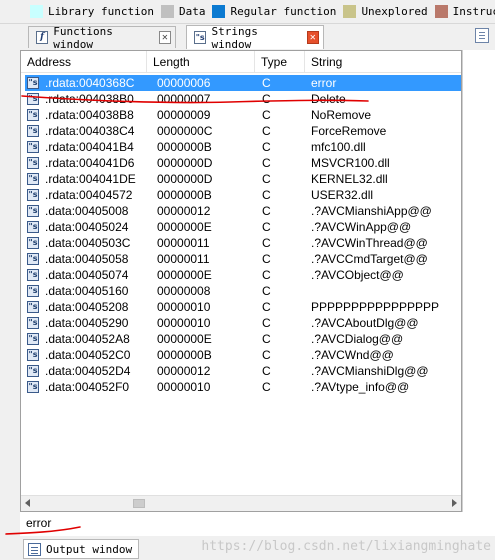  What do you see at coordinates (89, 147) in the screenshot?
I see `cell-address: .rdata:004041B4` at bounding box center [89, 147].